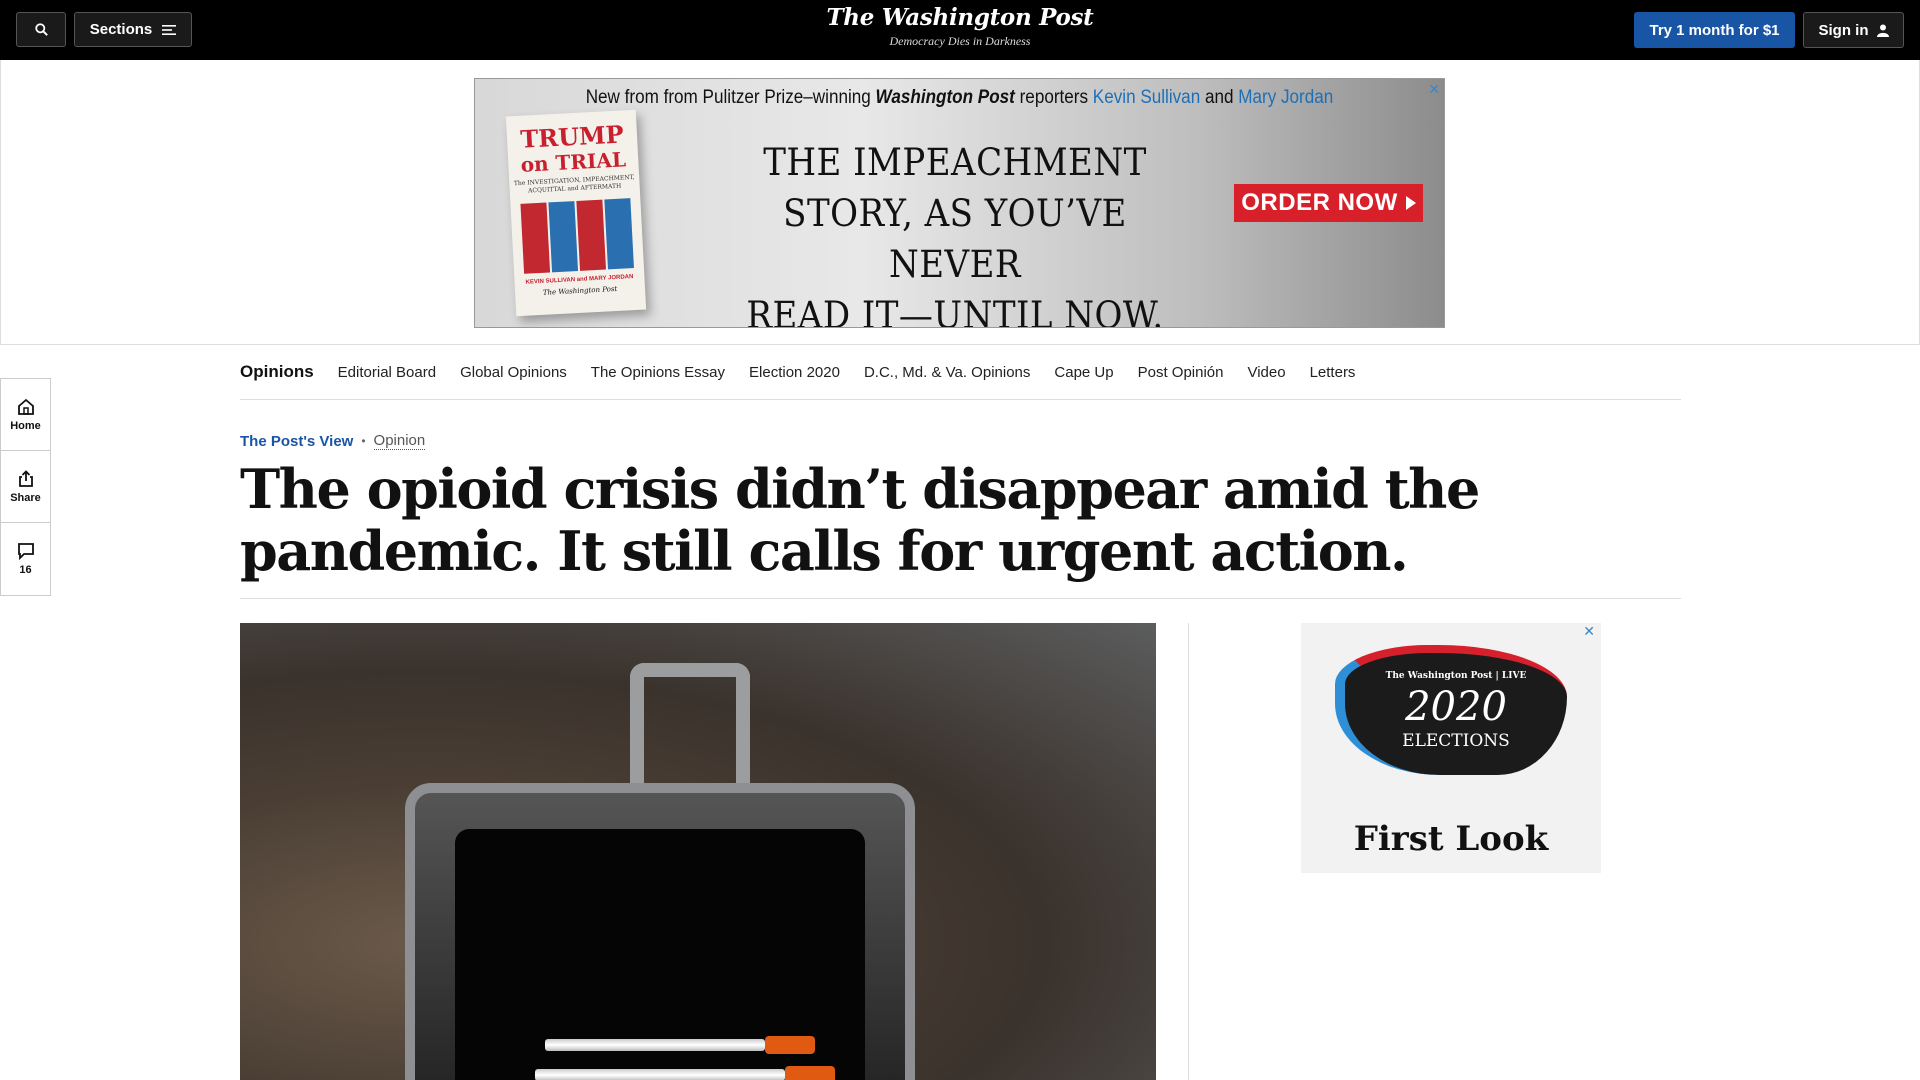 The image size is (1920, 1080). What do you see at coordinates (1451, 839) in the screenshot?
I see `side-ad-title: First Look` at bounding box center [1451, 839].